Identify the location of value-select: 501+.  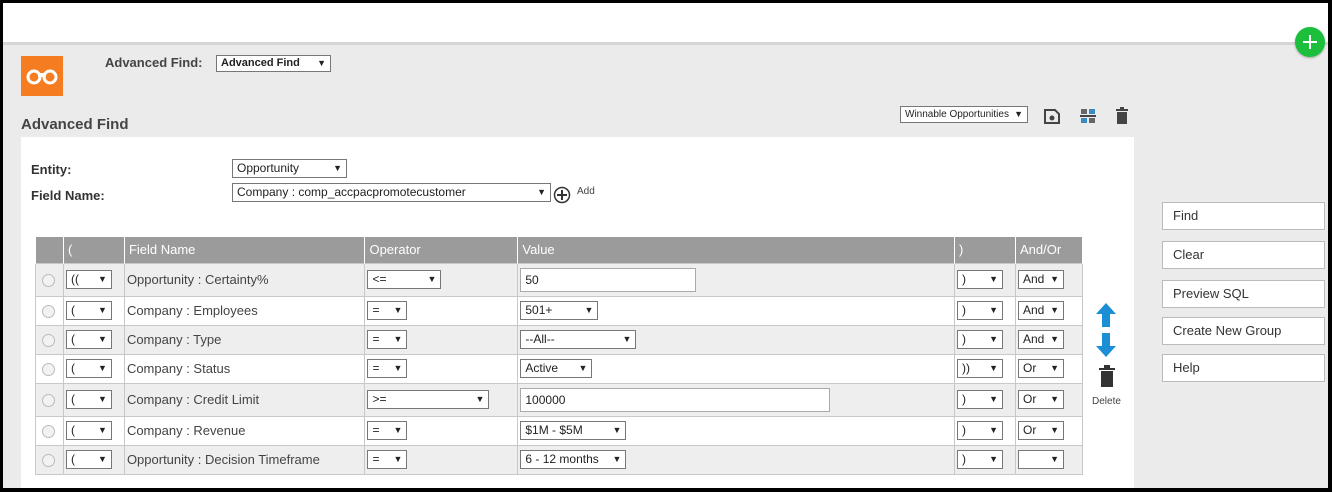
(559, 310).